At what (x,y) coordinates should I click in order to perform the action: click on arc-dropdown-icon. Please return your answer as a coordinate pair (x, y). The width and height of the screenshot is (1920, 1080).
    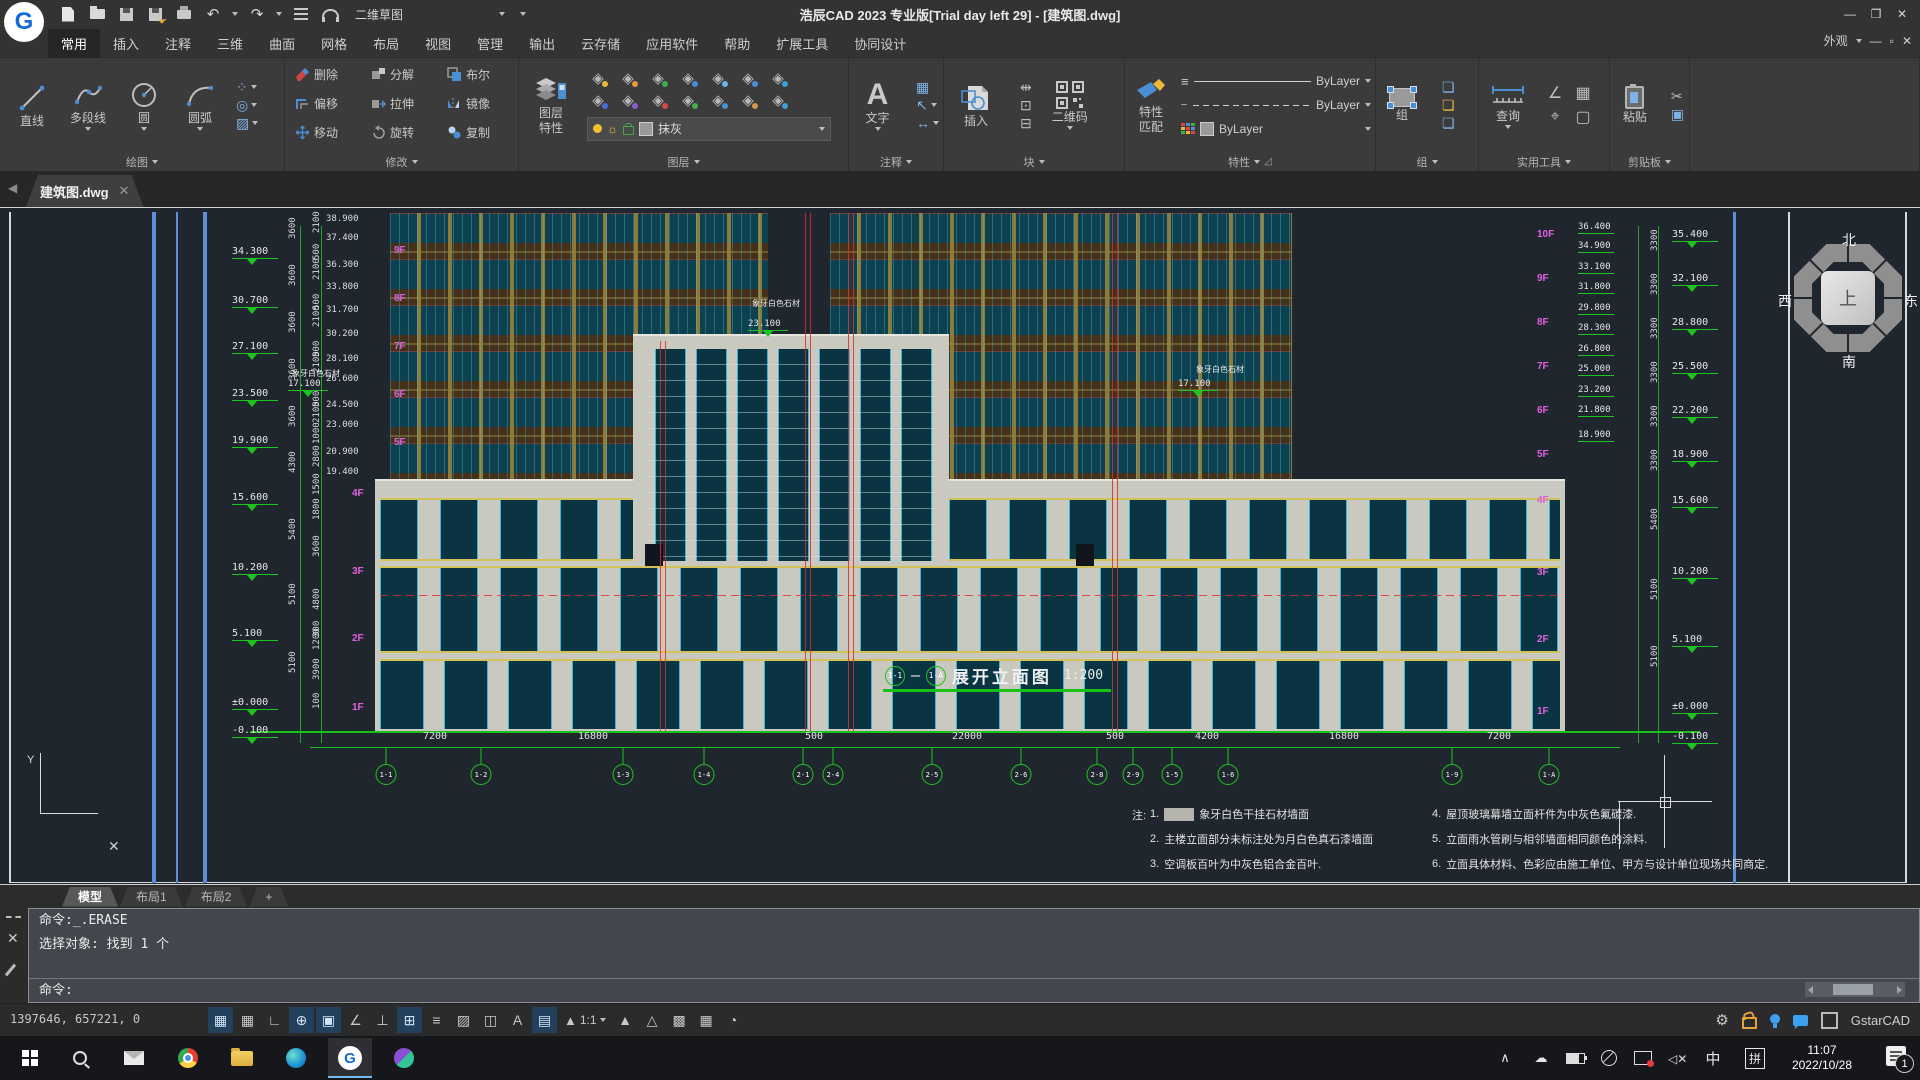
    Looking at the image, I should click on (200, 128).